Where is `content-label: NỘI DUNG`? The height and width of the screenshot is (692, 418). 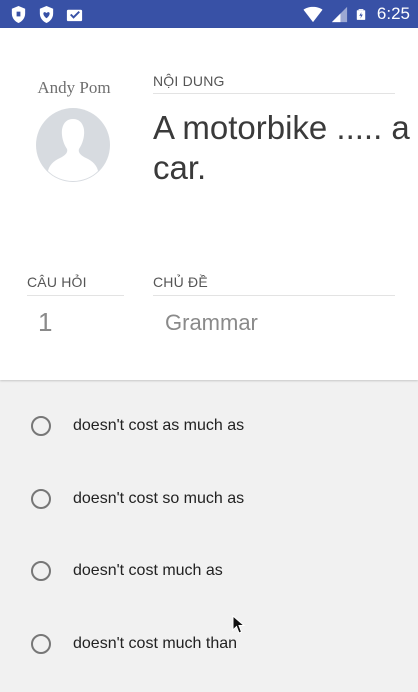
content-label: NỘI DUNG is located at coordinates (189, 81).